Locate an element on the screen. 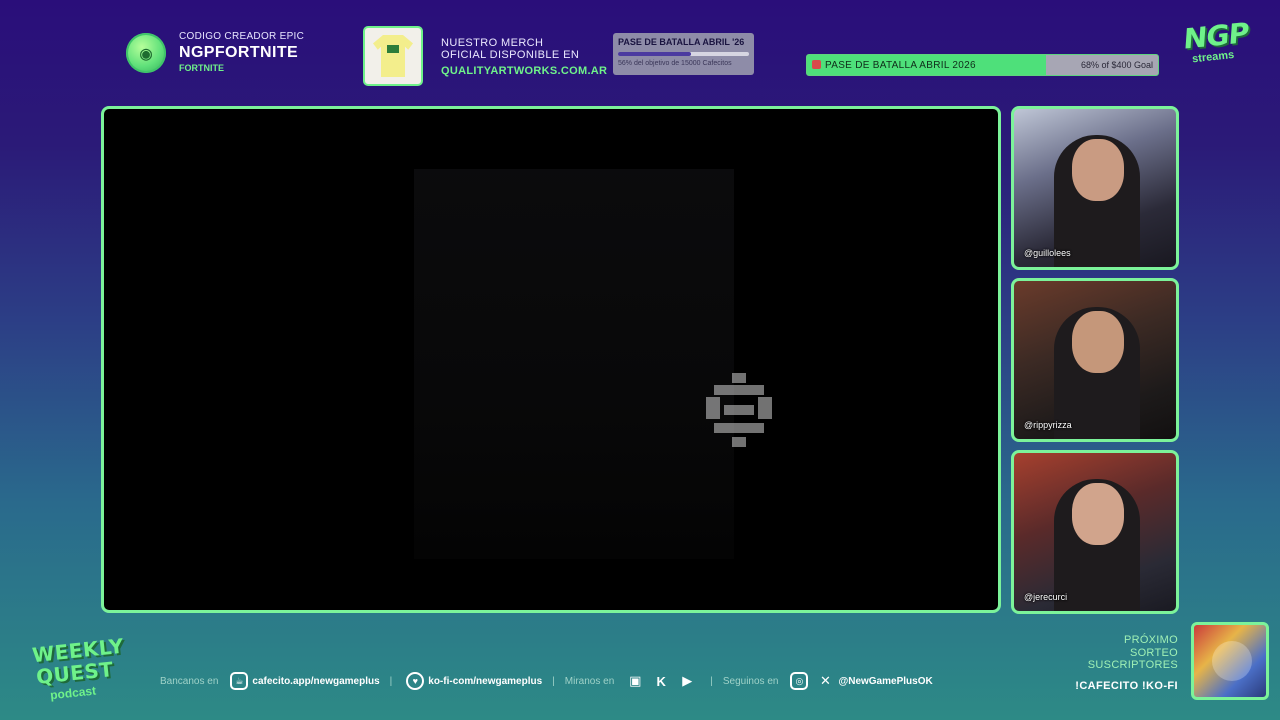 This screenshot has width=1280, height=720. webcam-3: @jerecurci is located at coordinates (1095, 532).